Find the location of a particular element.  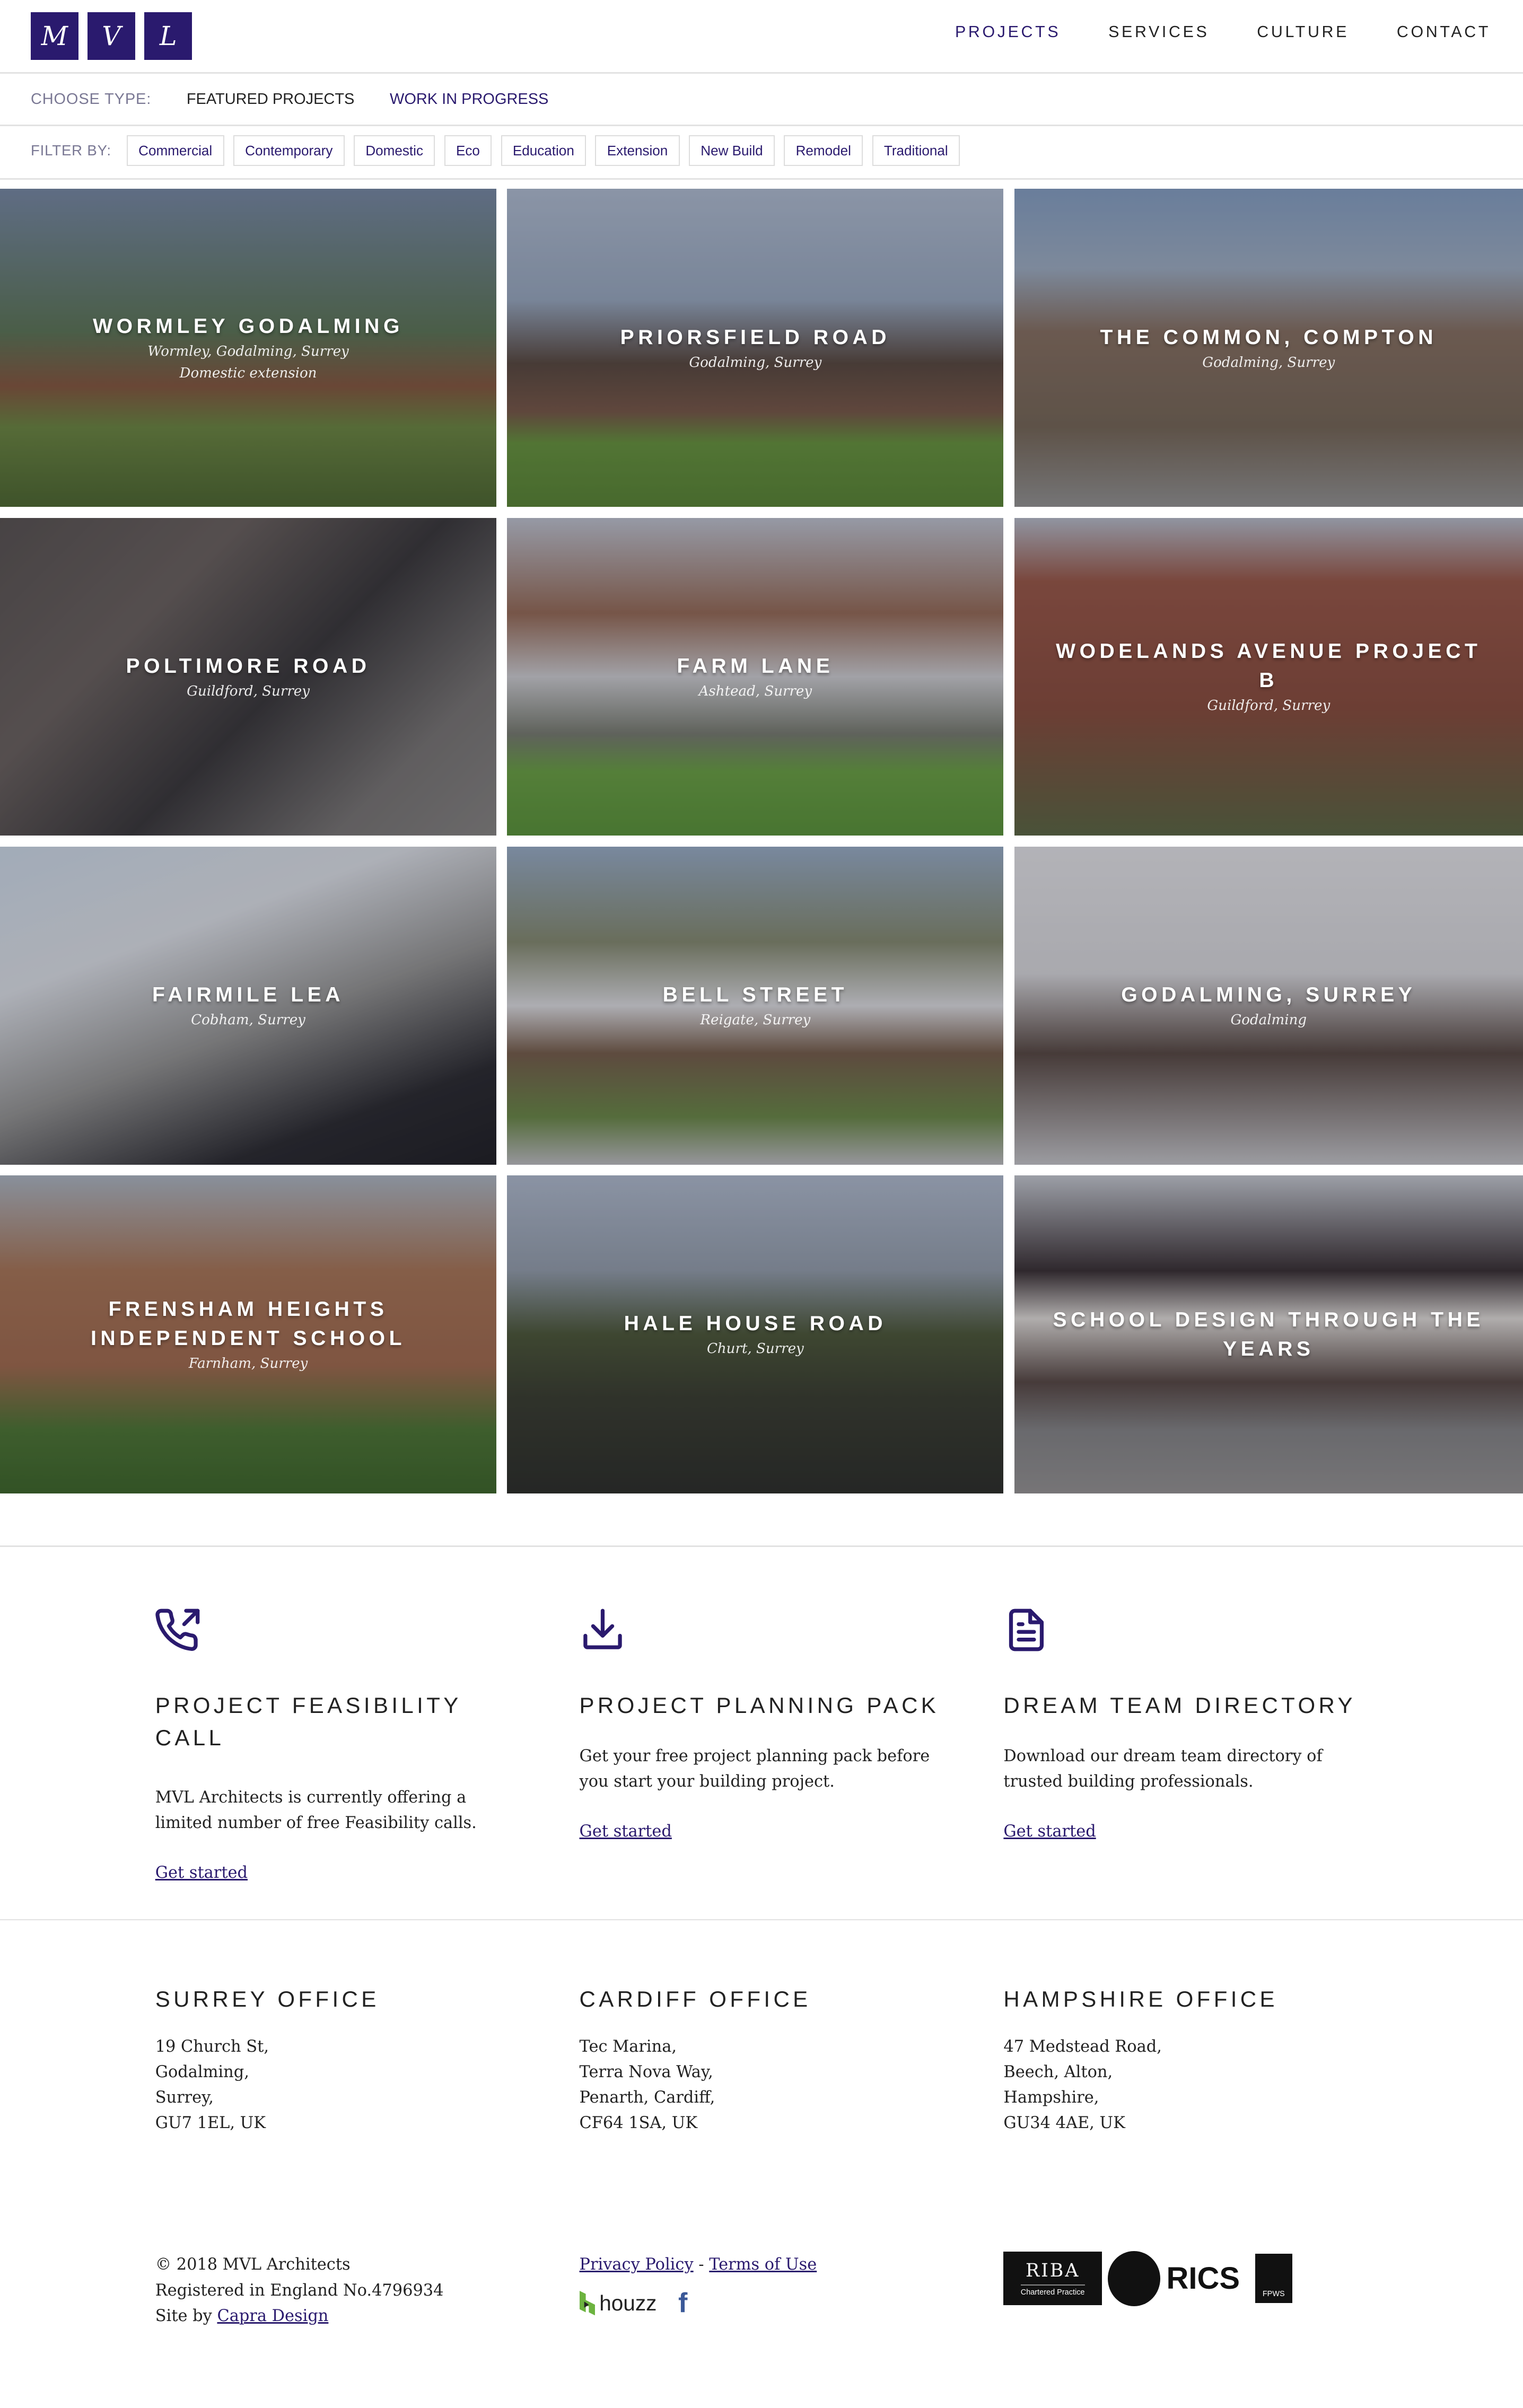

project-title: BELL STREET is located at coordinates (755, 994).